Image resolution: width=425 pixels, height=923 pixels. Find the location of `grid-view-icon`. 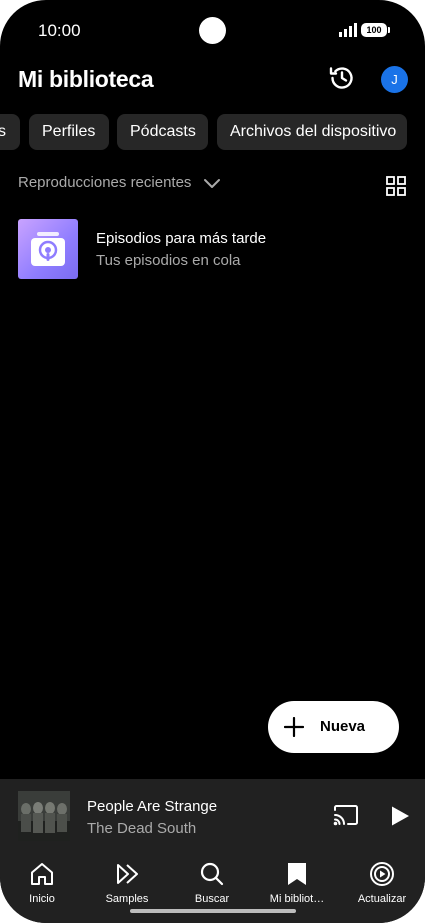

grid-view-icon is located at coordinates (396, 186).